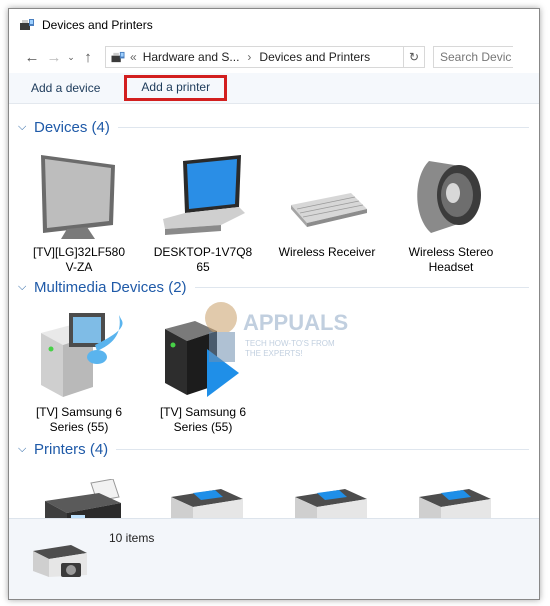 The height and width of the screenshot is (606, 550). What do you see at coordinates (60, 561) in the screenshot?
I see `devices-printers-large-icon` at bounding box center [60, 561].